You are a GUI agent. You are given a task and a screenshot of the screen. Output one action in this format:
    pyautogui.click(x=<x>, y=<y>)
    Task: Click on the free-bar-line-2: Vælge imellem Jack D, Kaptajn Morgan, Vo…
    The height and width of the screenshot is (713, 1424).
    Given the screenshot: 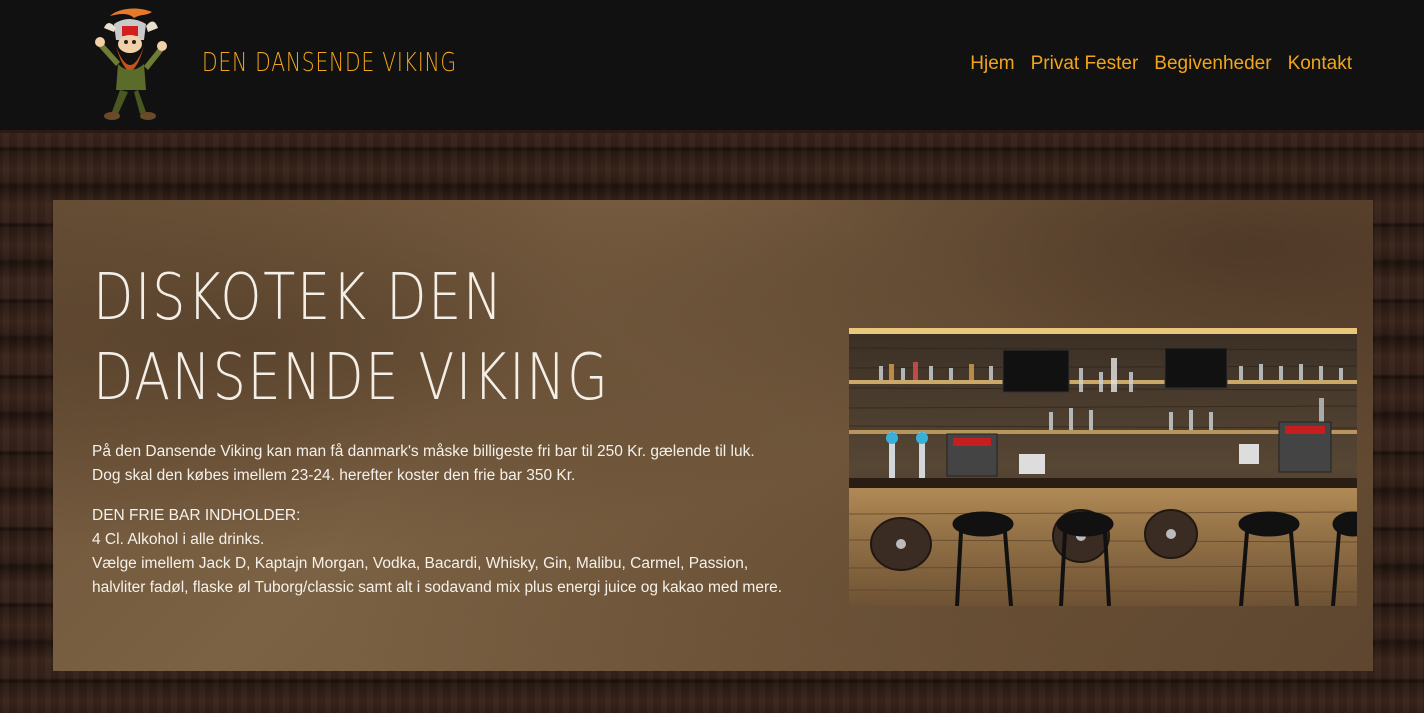 What is the action you would take?
    pyautogui.click(x=420, y=563)
    